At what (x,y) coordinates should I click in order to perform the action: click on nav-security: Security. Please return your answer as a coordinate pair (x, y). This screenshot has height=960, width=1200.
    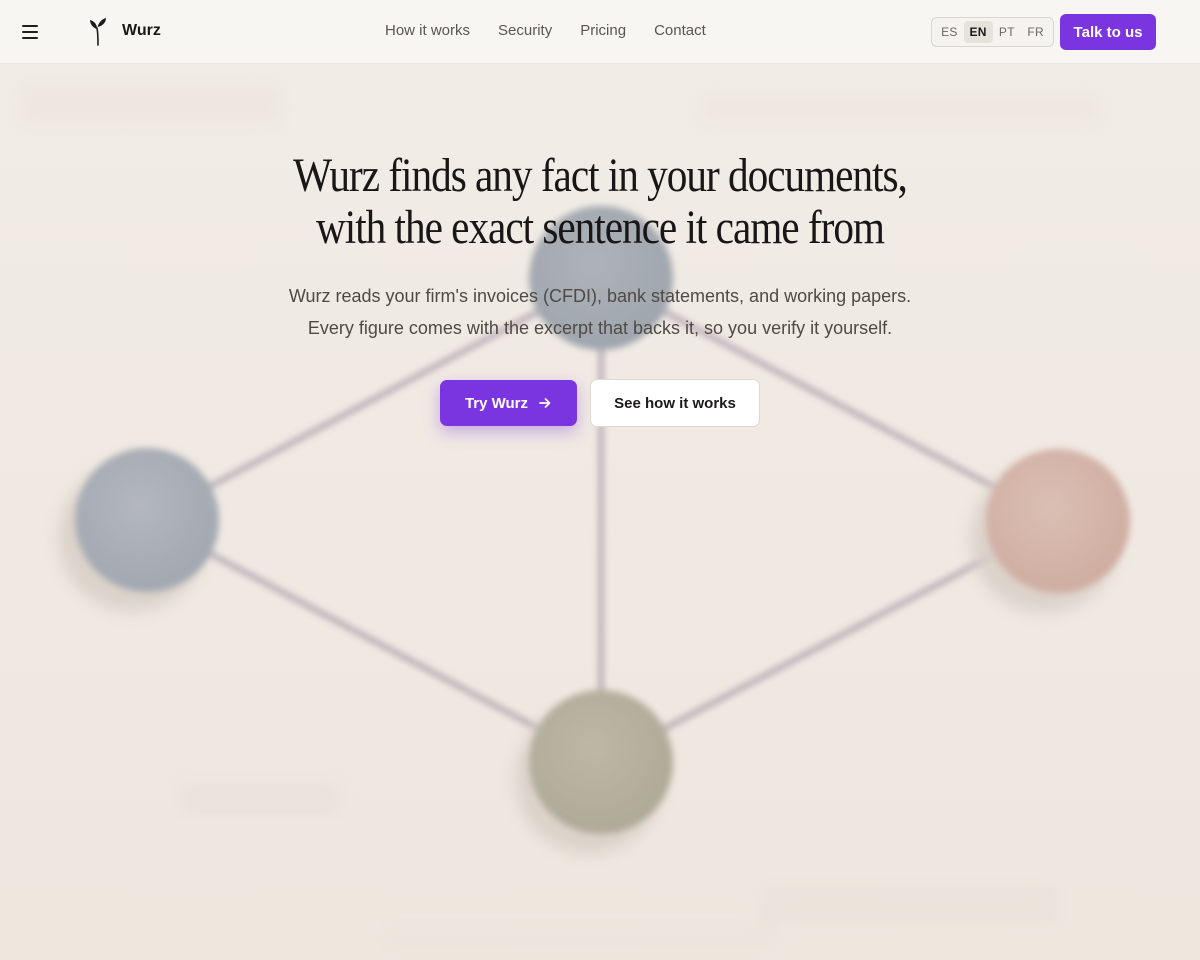
    Looking at the image, I should click on (525, 30).